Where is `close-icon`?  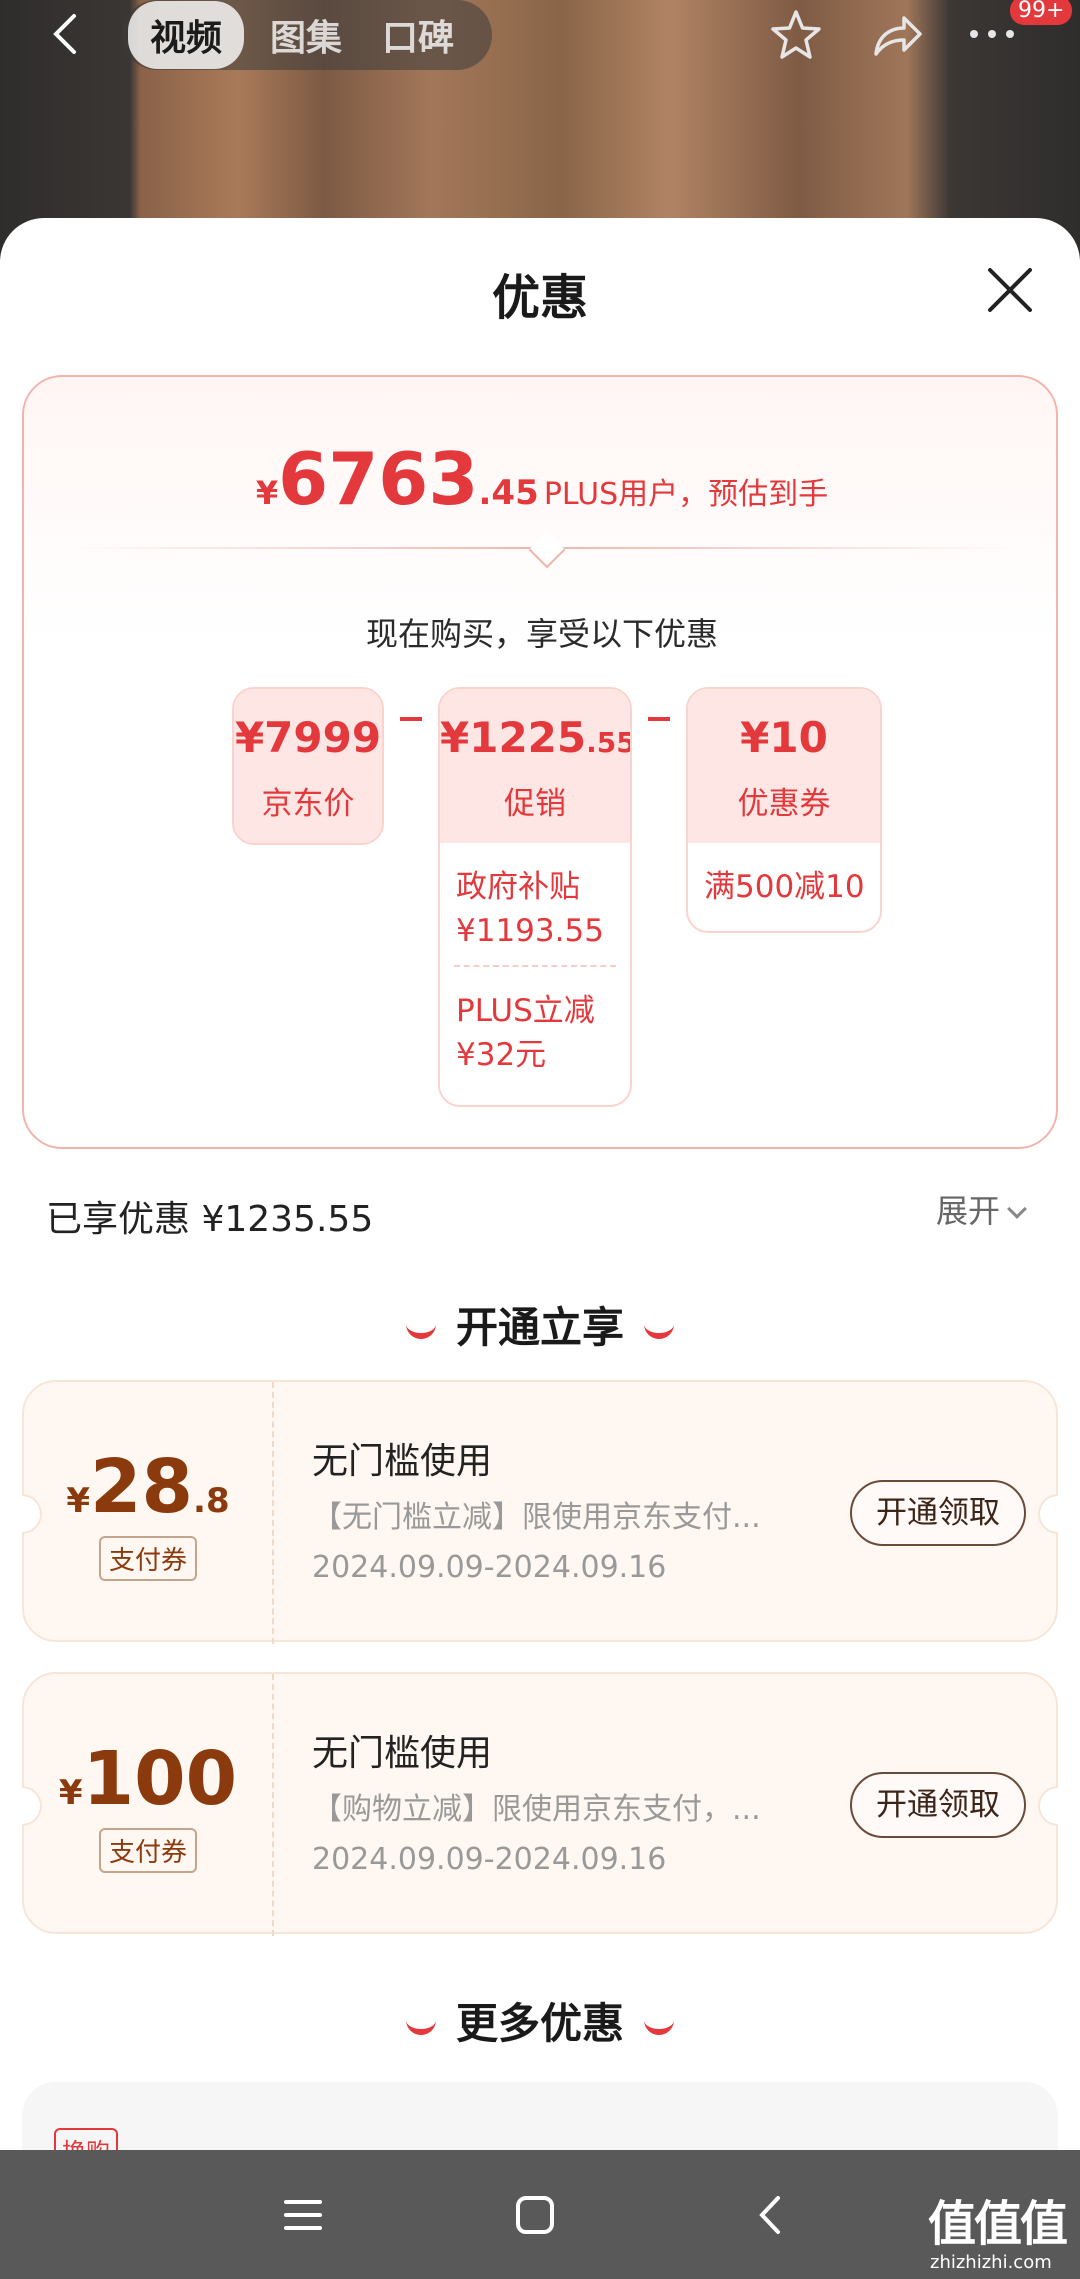
close-icon is located at coordinates (1010, 290).